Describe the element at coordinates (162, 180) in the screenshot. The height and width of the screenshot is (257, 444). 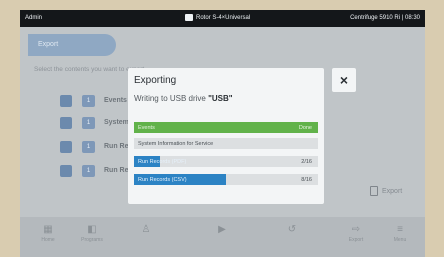
I see `progress-label: Run Records (CSV)` at that location.